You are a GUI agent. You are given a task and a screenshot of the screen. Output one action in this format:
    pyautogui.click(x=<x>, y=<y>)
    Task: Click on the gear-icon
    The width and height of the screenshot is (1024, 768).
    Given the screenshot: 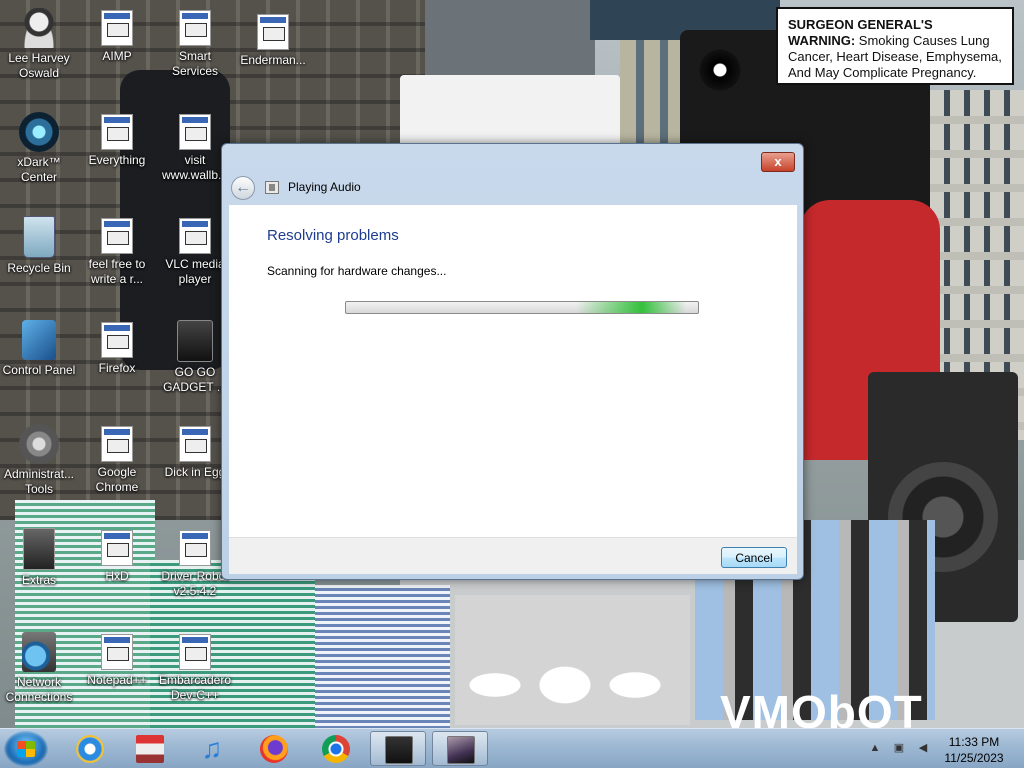 What is the action you would take?
    pyautogui.click(x=195, y=28)
    